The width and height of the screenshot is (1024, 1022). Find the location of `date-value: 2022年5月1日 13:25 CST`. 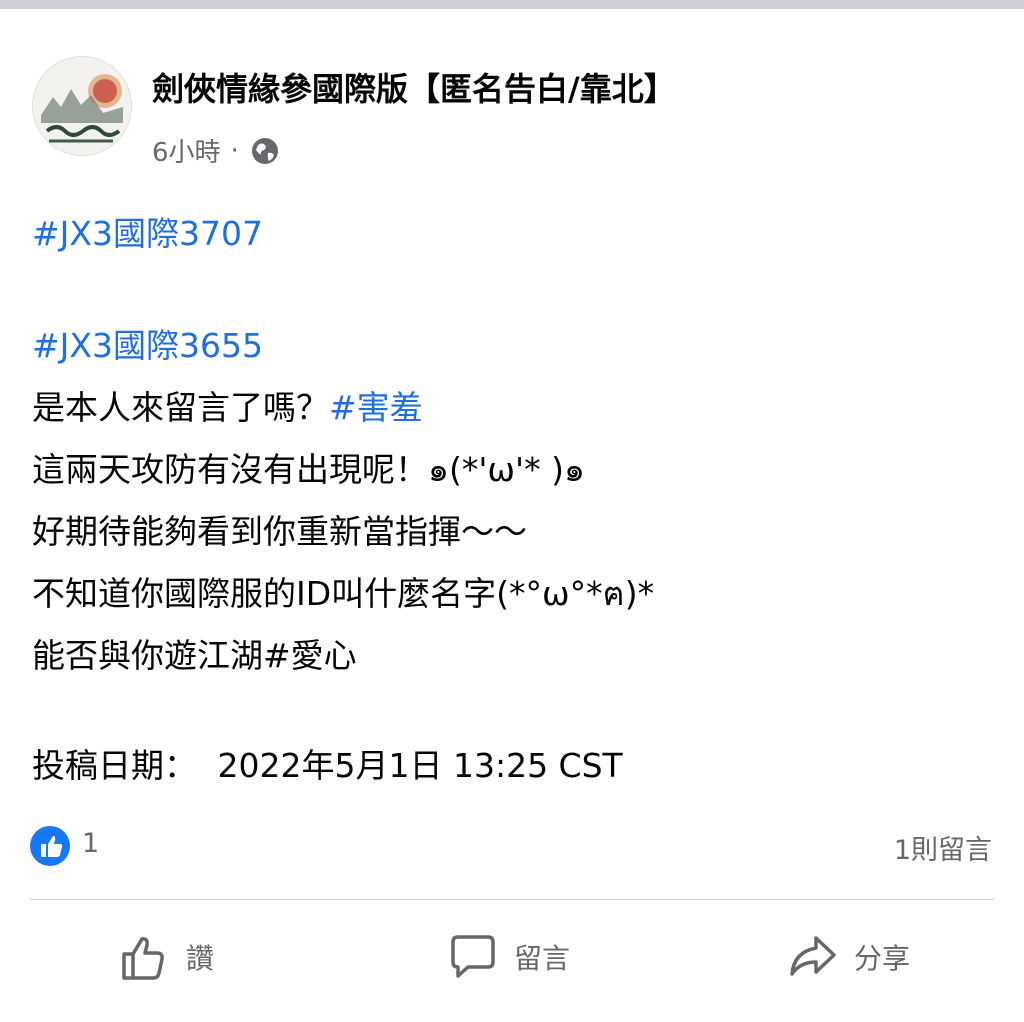

date-value: 2022年5月1日 13:25 CST is located at coordinates (420, 765).